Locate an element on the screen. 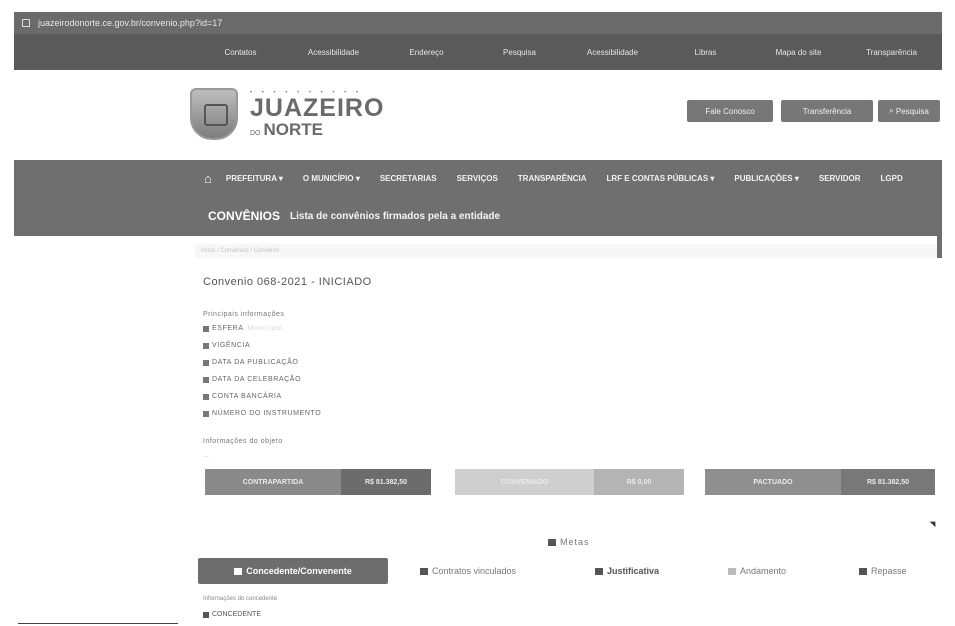 Image resolution: width=955 pixels, height=626 pixels. tab-contratos-vinculados: Contratos vinculados is located at coordinates (468, 571).